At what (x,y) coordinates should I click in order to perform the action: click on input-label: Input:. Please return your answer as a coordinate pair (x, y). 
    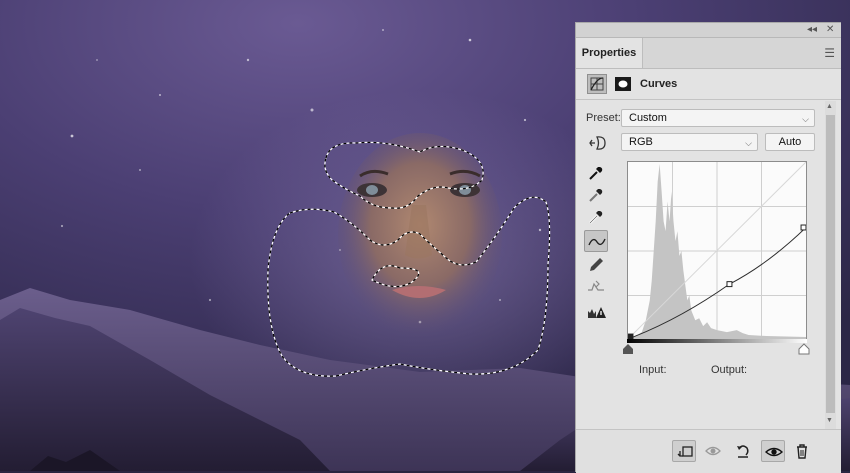
    Looking at the image, I should click on (653, 370).